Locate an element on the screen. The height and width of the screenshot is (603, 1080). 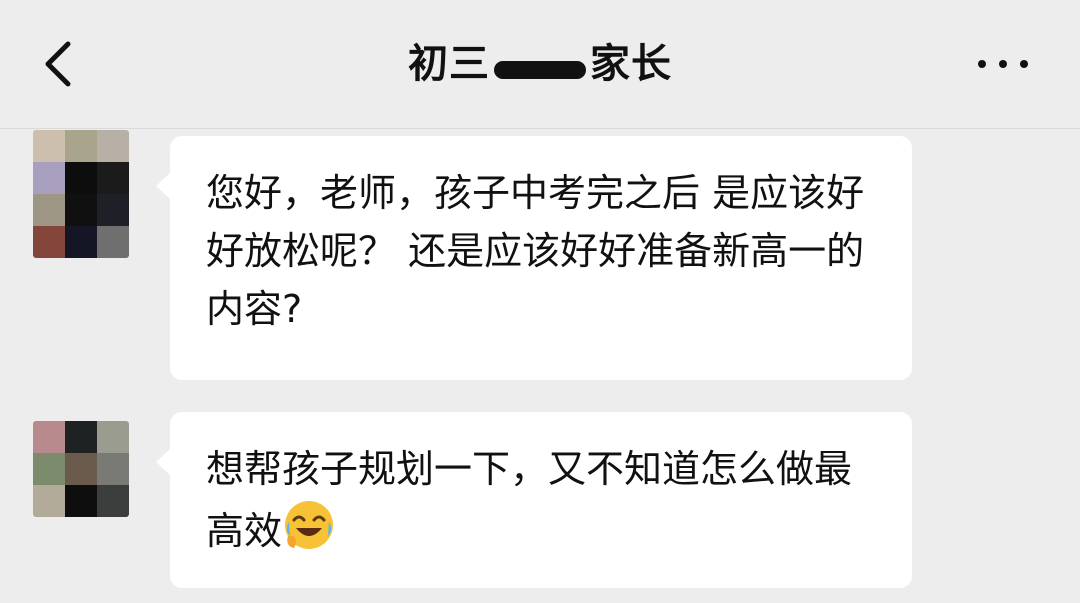
redacted-name-mark is located at coordinates (540, 70).